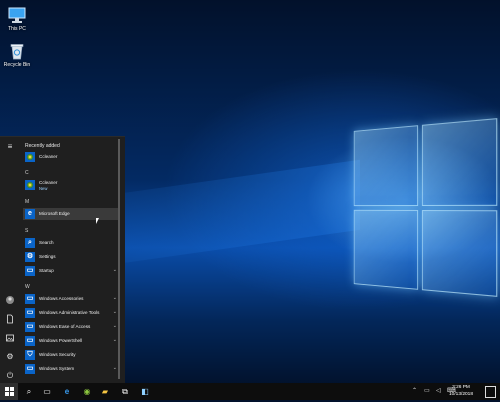 The width and height of the screenshot is (500, 402). I want to click on app-label: Microsoft Edge, so click(54, 213).